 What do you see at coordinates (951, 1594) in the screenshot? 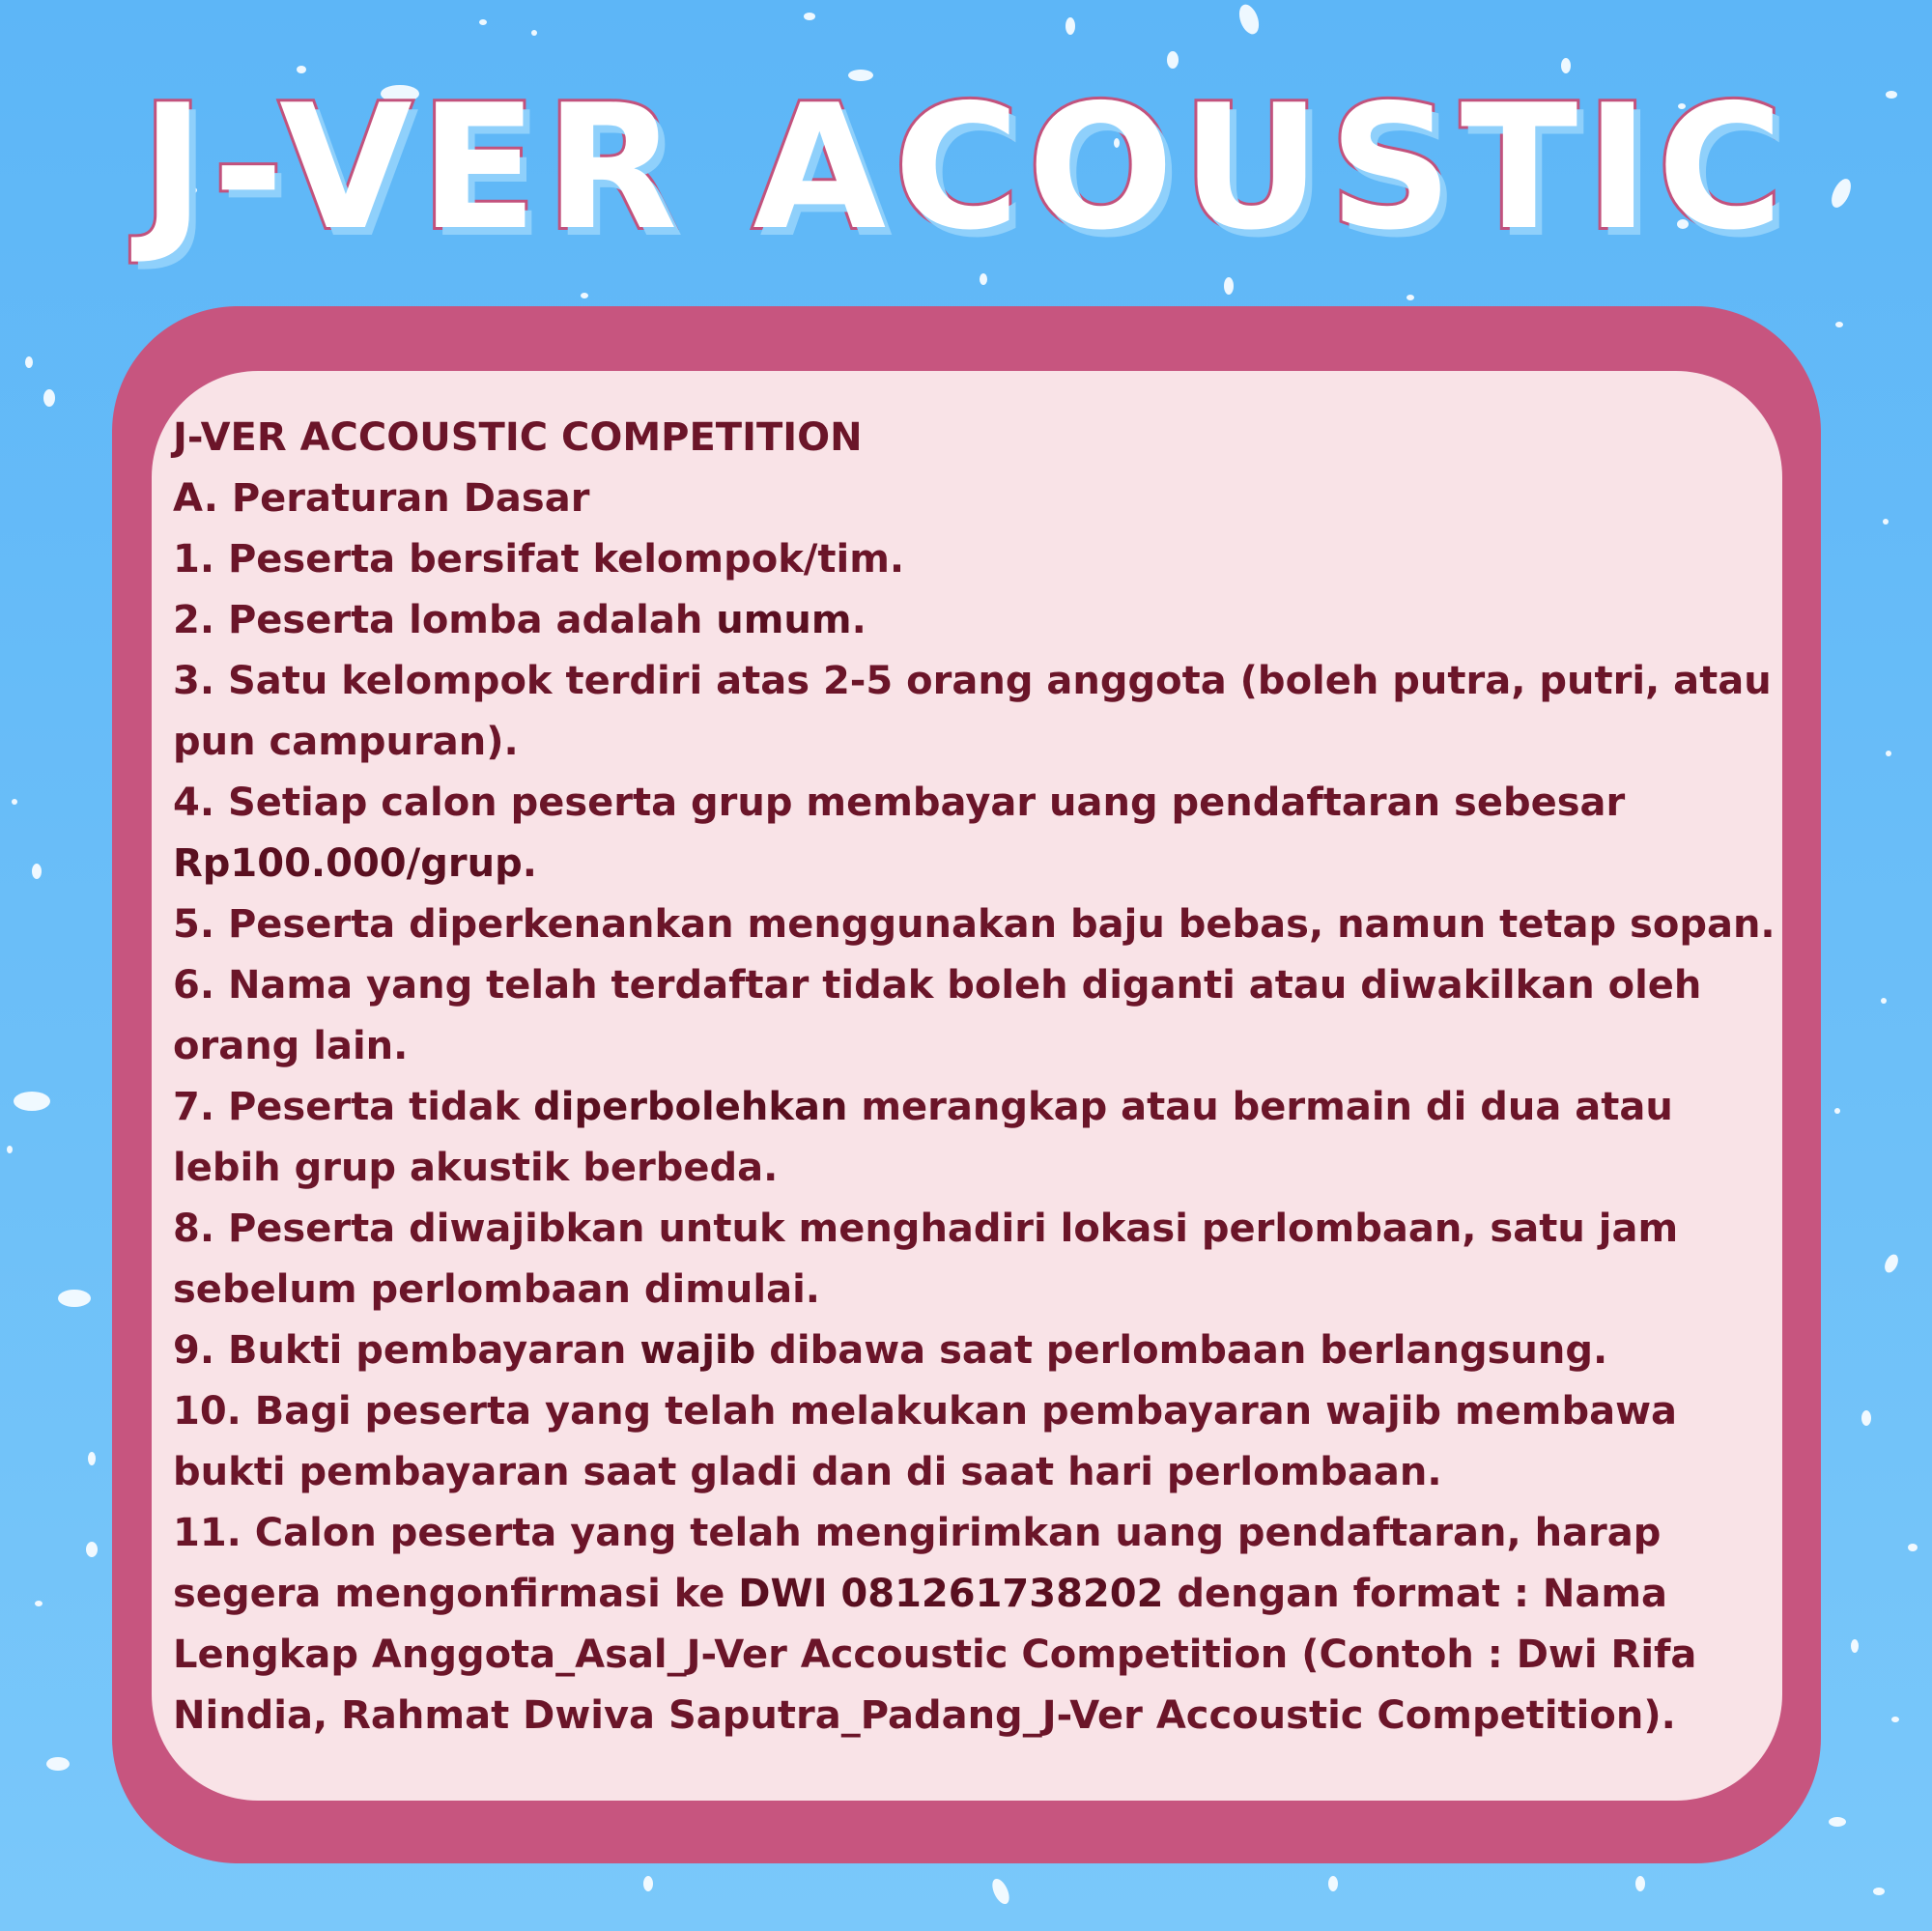
I see `contact-number: DWI 081261738202` at bounding box center [951, 1594].